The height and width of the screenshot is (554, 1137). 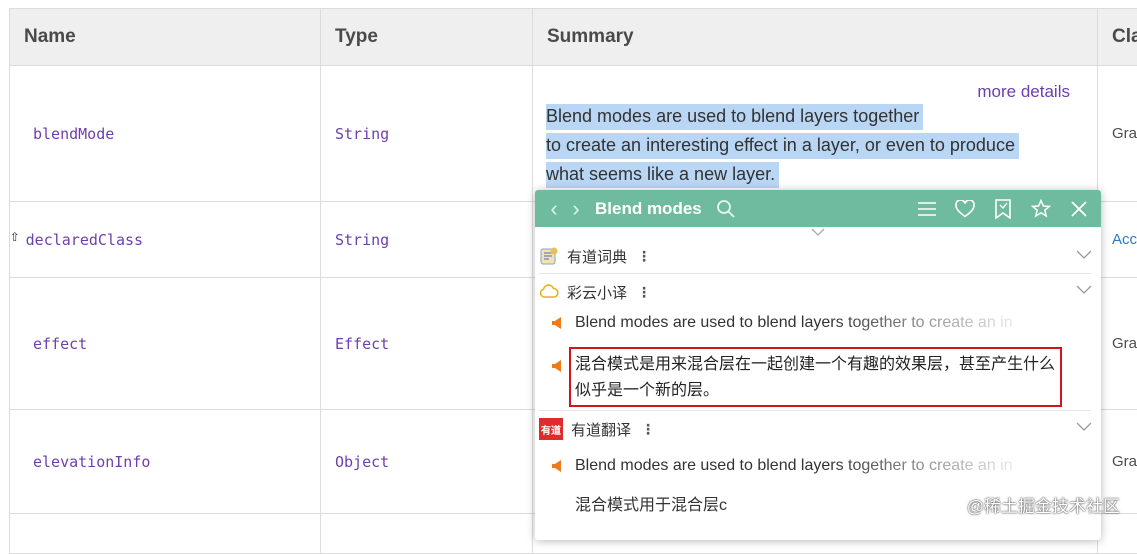 What do you see at coordinates (165, 37) in the screenshot?
I see `column-header-name: Name` at bounding box center [165, 37].